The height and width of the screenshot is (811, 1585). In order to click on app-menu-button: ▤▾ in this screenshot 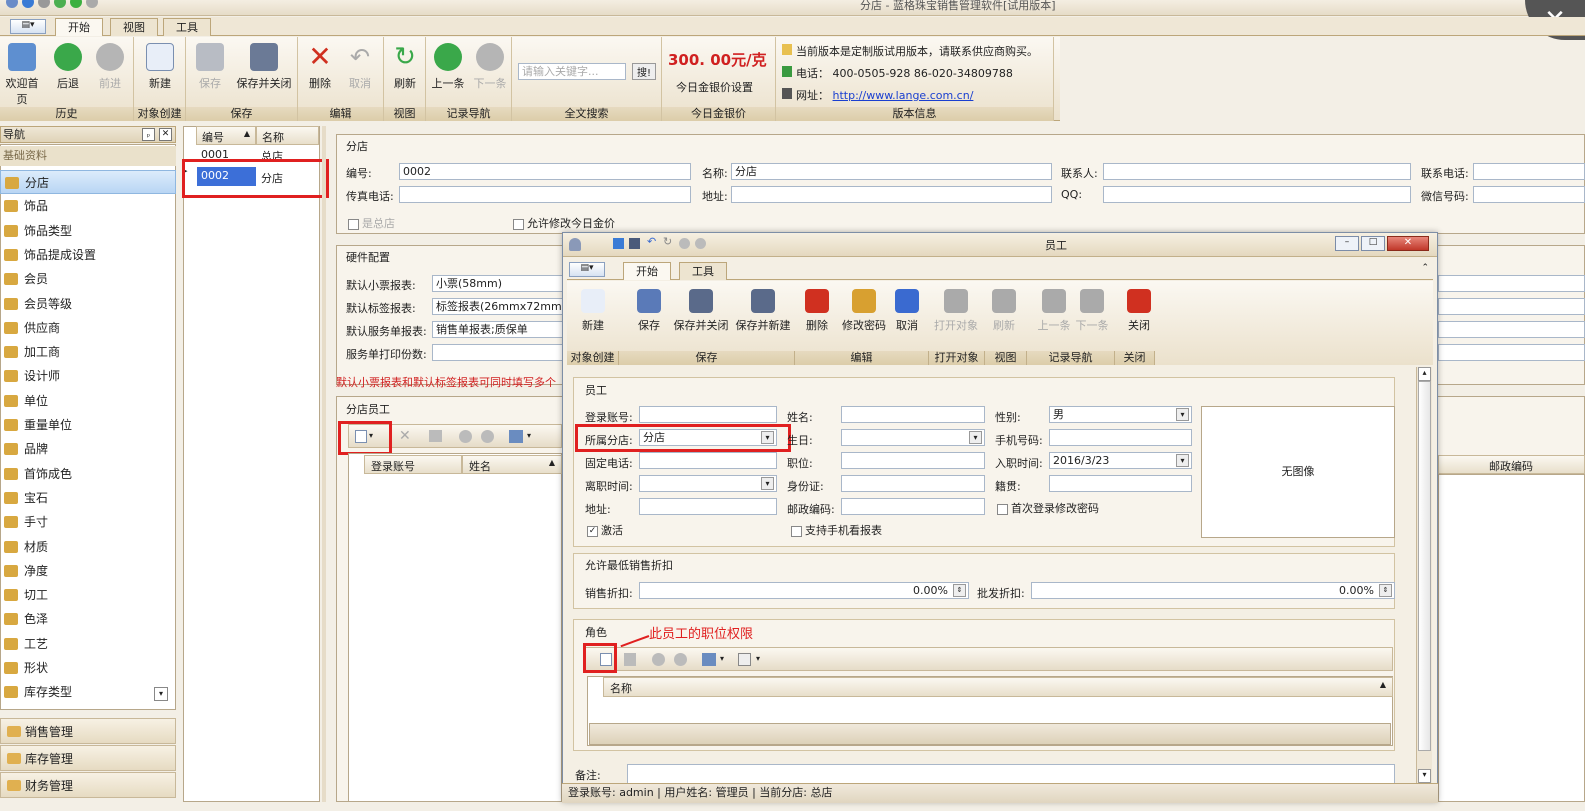, I will do `click(28, 26)`.